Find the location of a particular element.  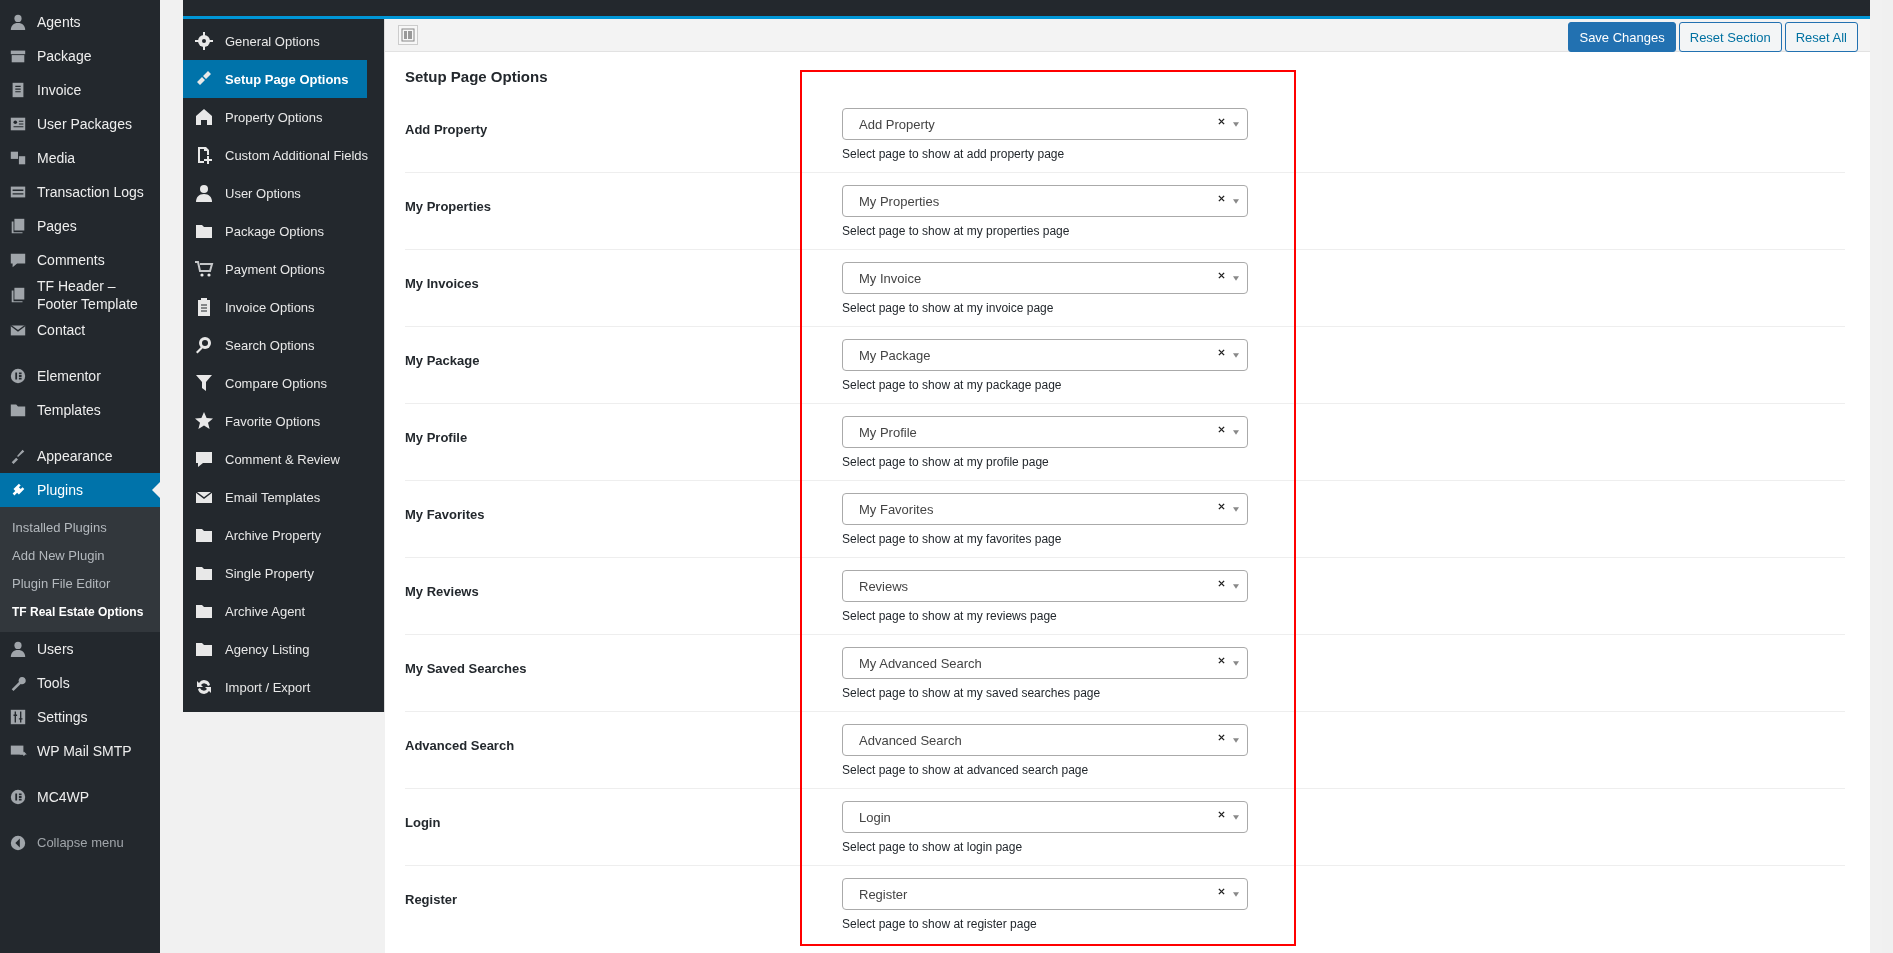

submenu-item: TF Real Estate Options is located at coordinates (80, 612).